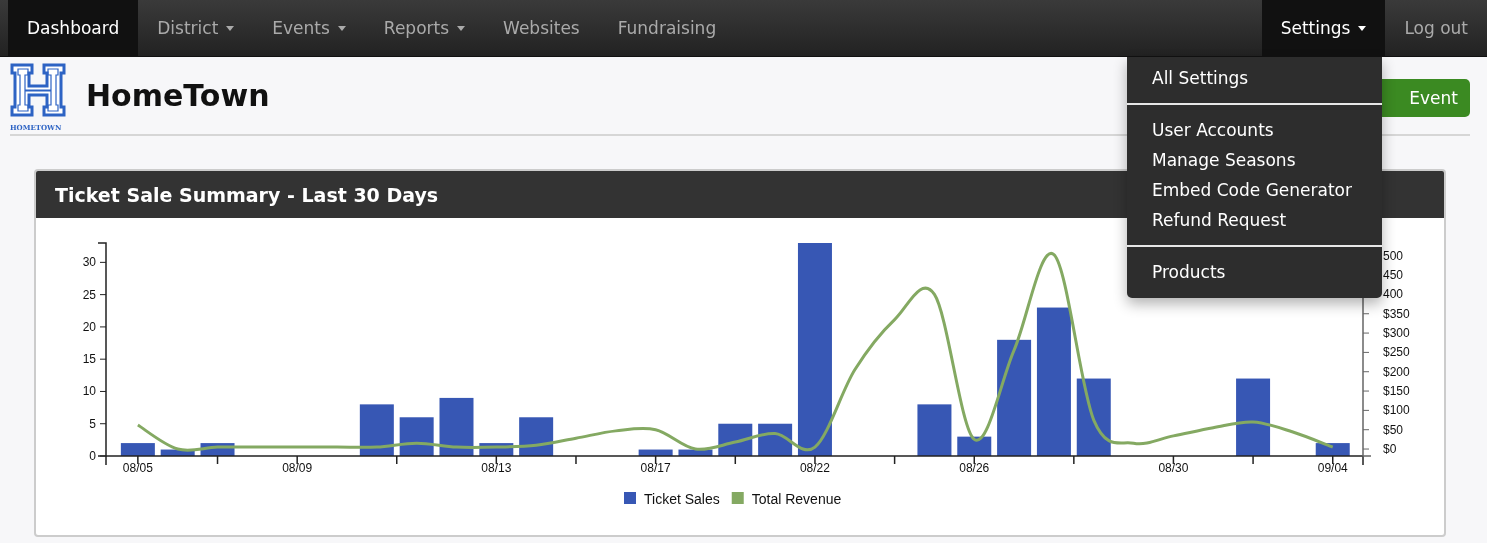  Describe the element at coordinates (1173, 468) in the screenshot. I see `axis-label: 08/30` at that location.